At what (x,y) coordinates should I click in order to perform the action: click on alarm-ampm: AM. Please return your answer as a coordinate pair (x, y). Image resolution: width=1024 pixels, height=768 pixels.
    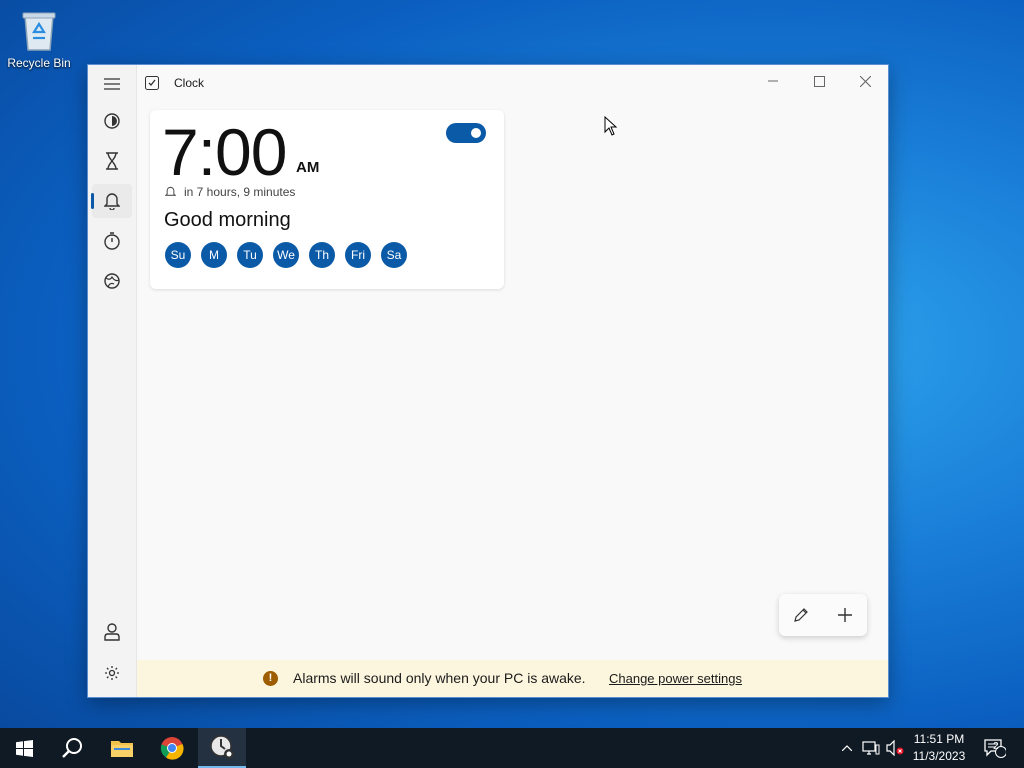
    Looking at the image, I should click on (308, 167).